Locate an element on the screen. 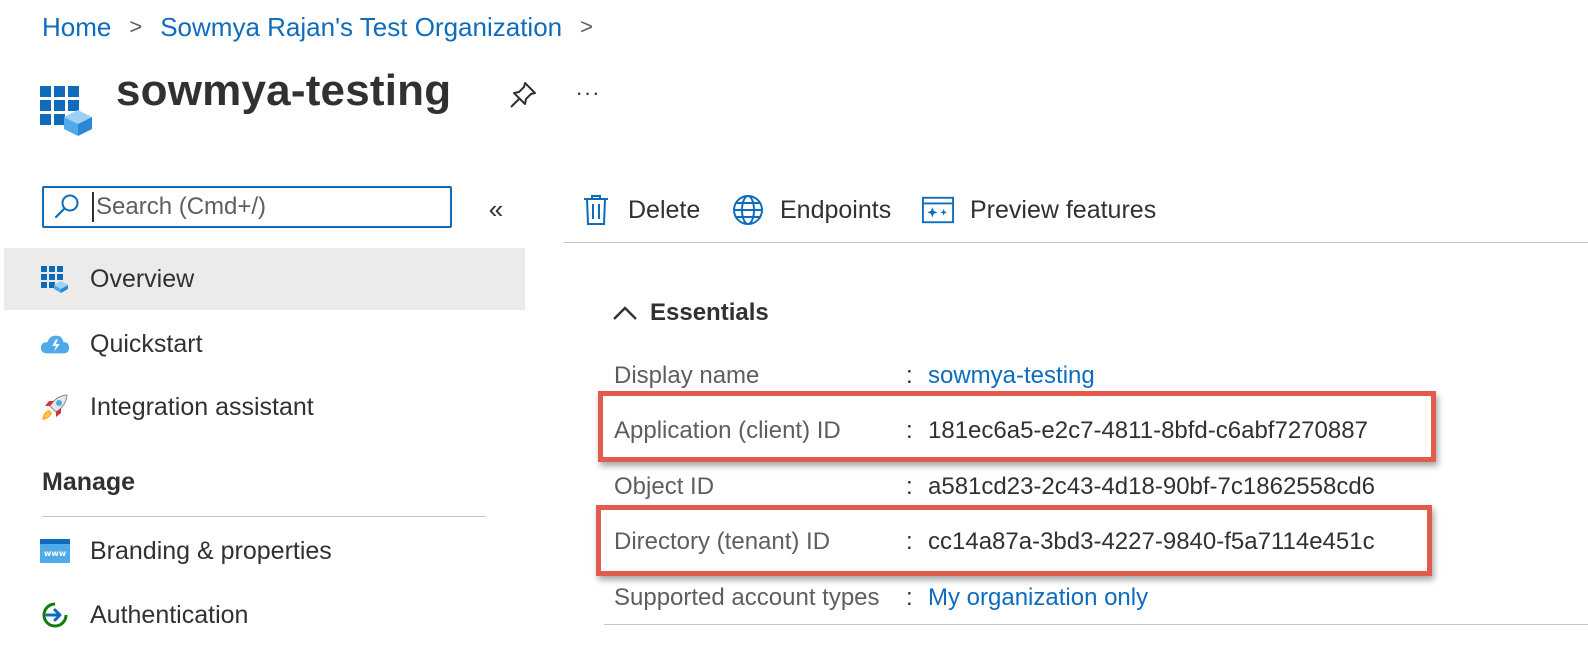 This screenshot has width=1588, height=646. essentials-divider is located at coordinates (1096, 624).